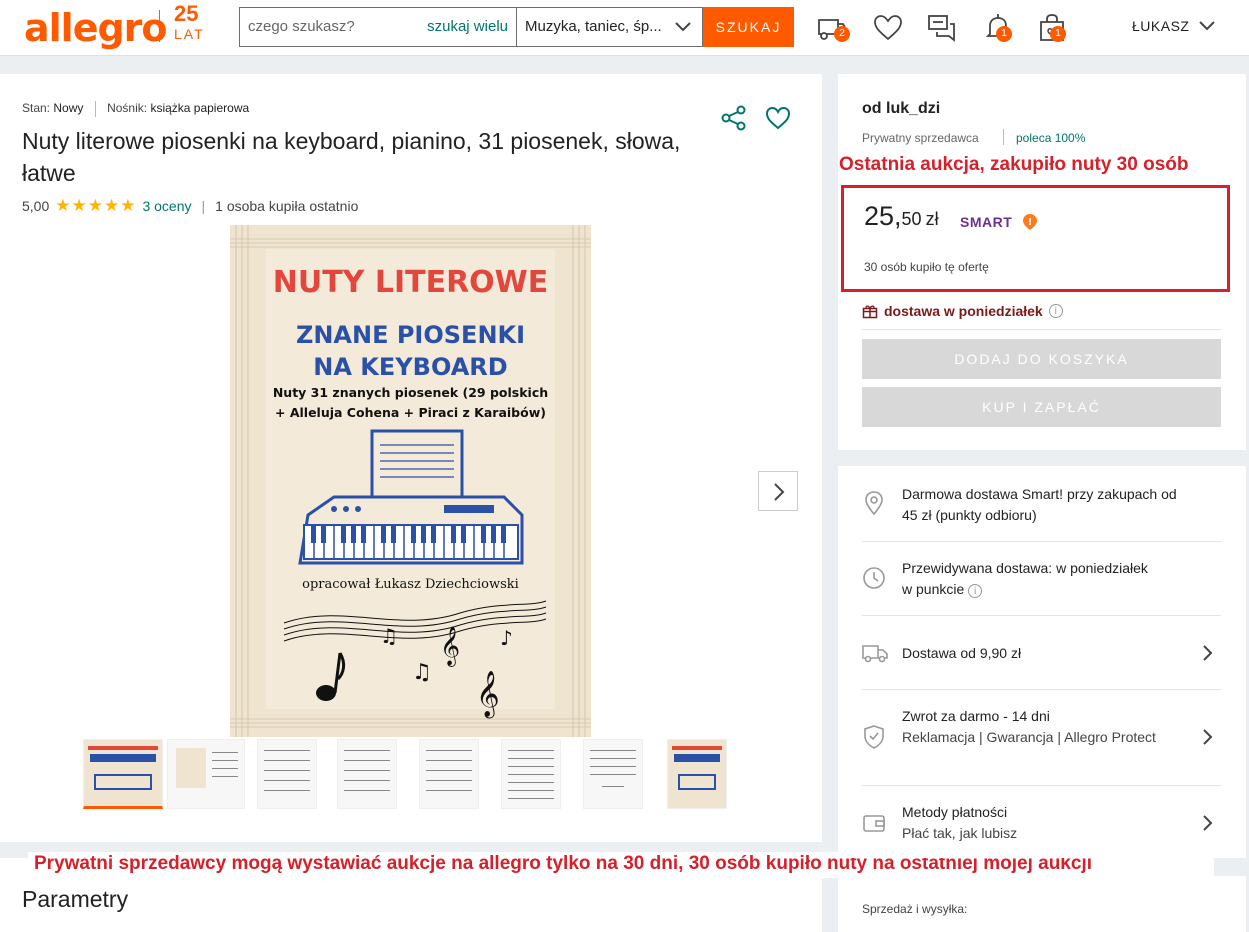  What do you see at coordinates (955, 812) in the screenshot?
I see `payment-methods-title: Metody płatności` at bounding box center [955, 812].